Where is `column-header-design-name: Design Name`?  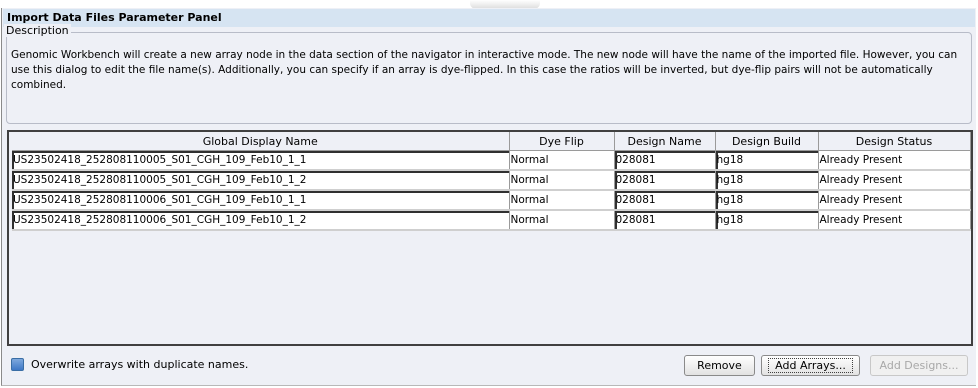 column-header-design-name: Design Name is located at coordinates (665, 141).